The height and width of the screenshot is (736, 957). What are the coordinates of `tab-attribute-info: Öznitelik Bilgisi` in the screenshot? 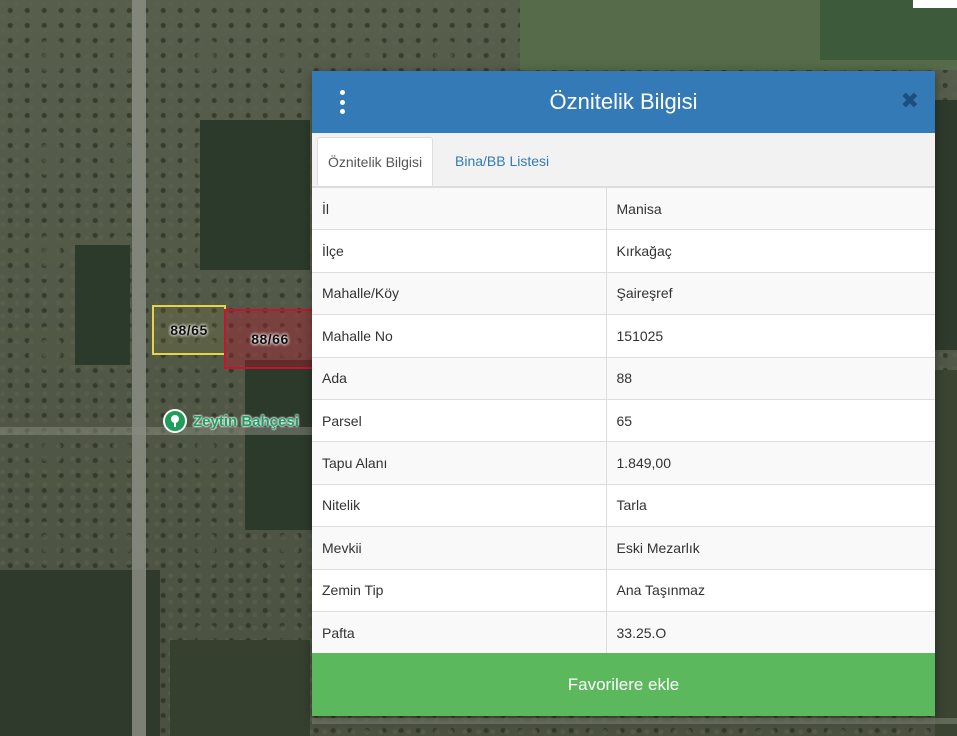 It's located at (375, 161).